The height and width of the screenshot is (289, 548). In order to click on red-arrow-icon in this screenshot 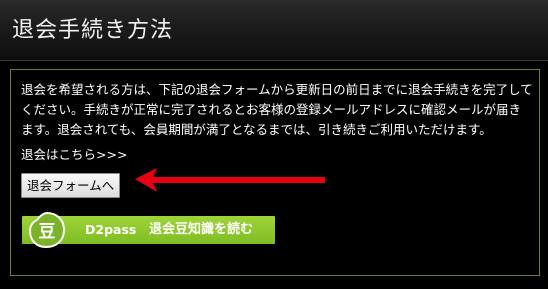, I will do `click(230, 180)`.